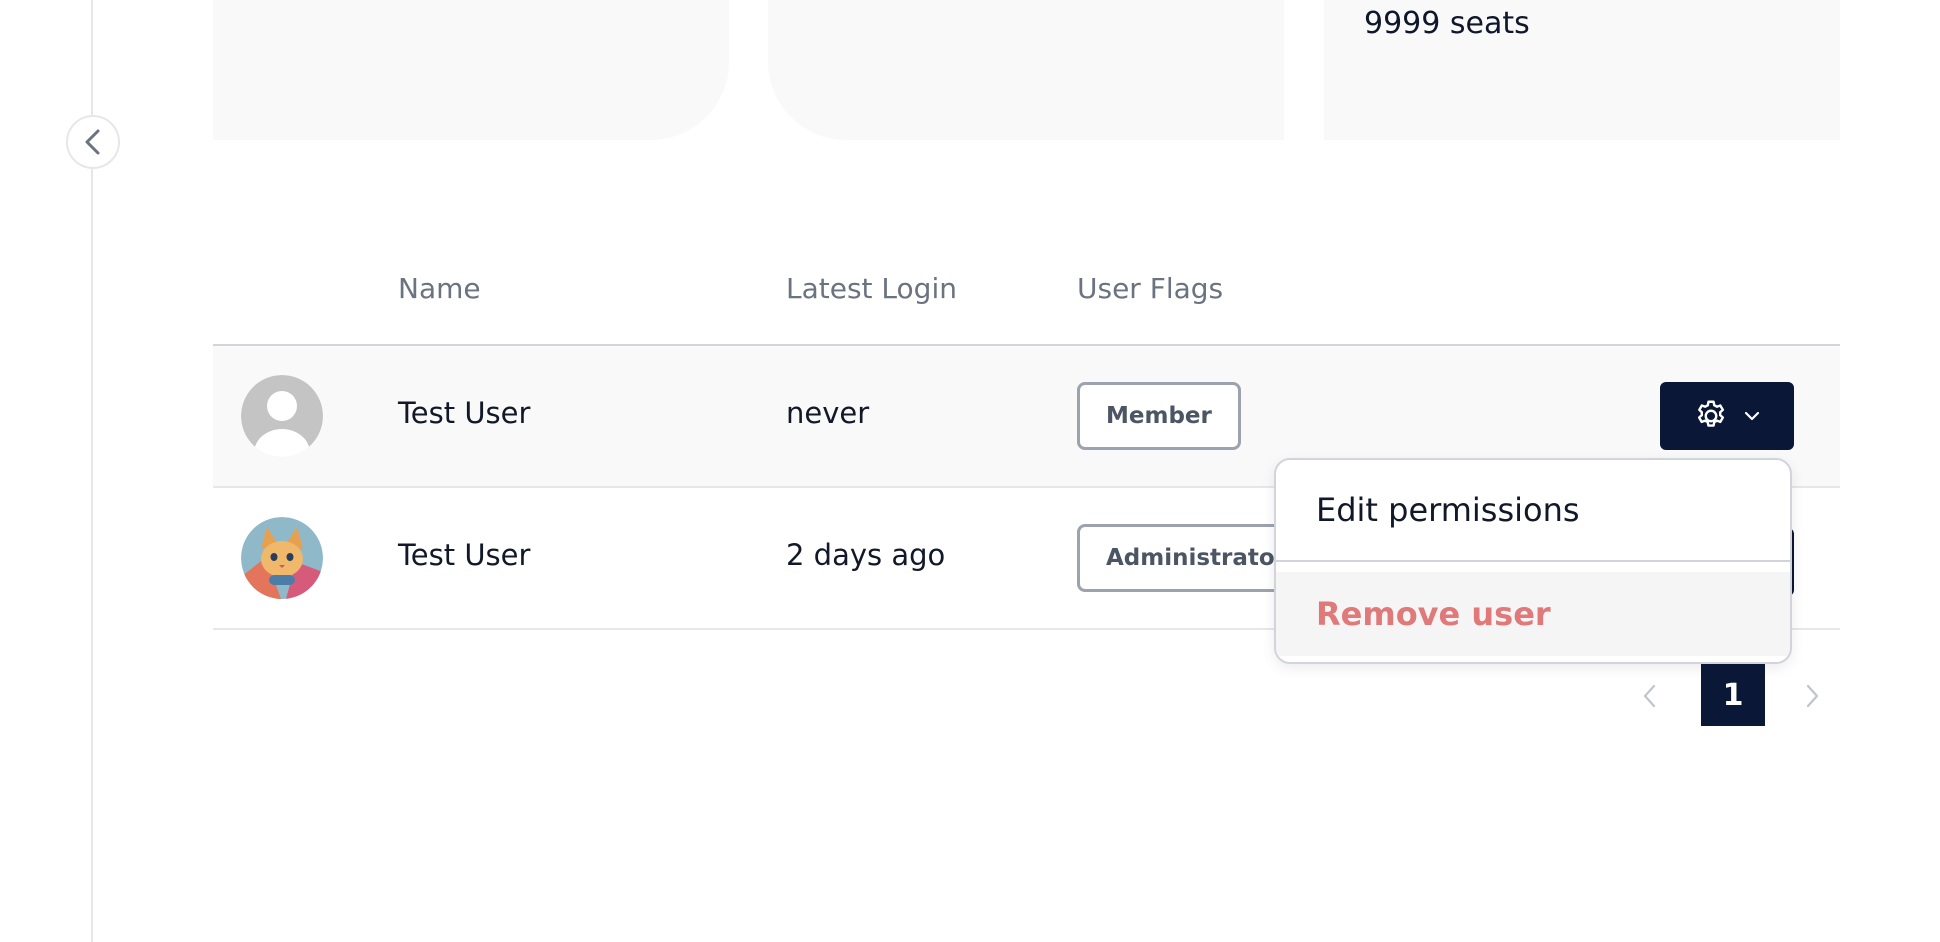 This screenshot has width=1940, height=942. I want to click on default-avatar-icon, so click(282, 416).